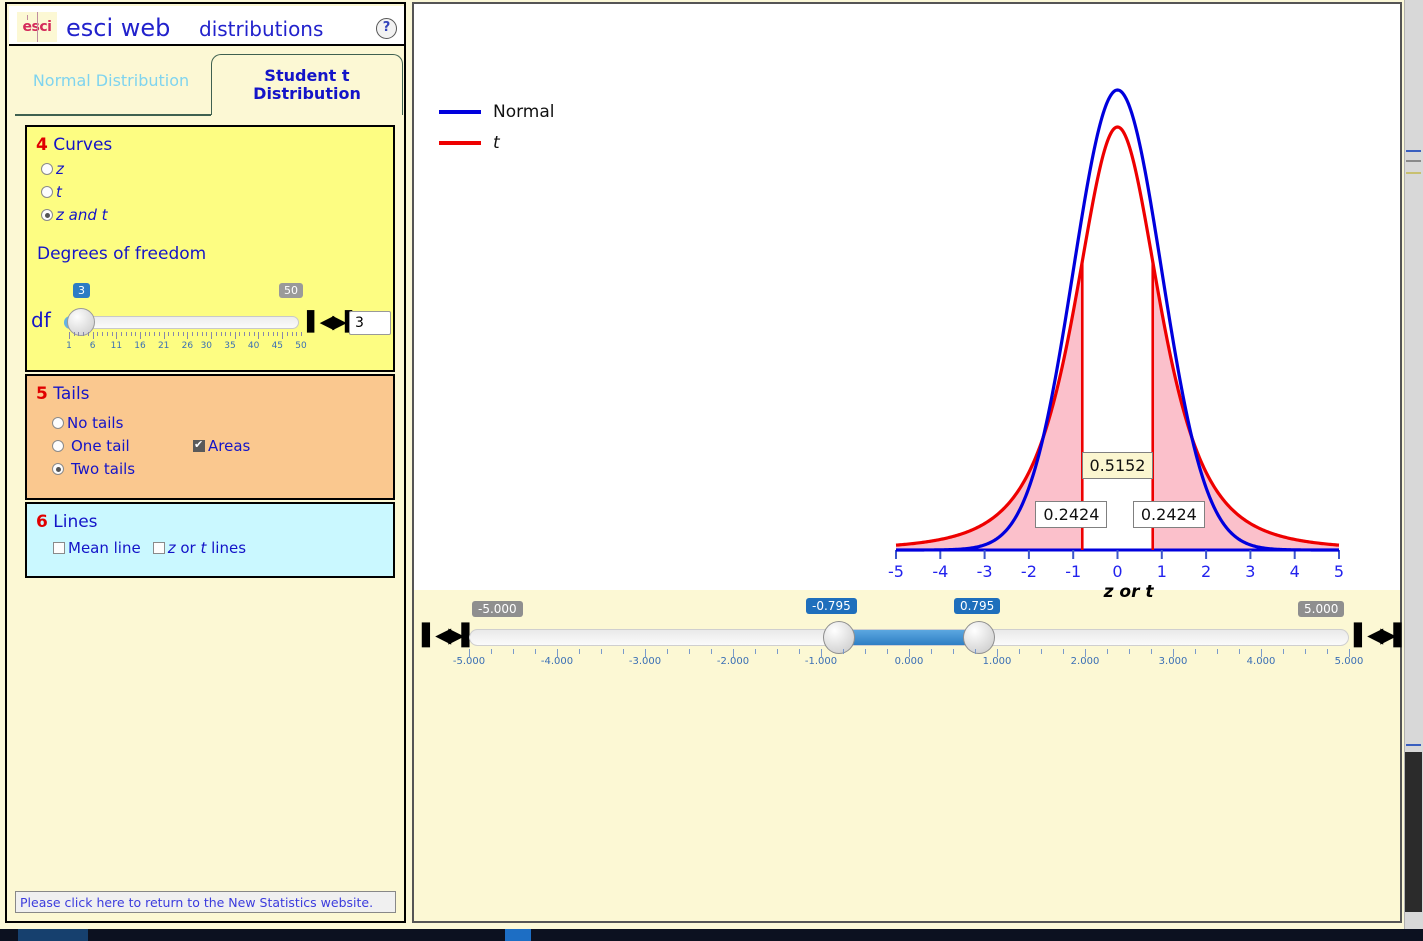 The width and height of the screenshot is (1423, 941). Describe the element at coordinates (301, 346) in the screenshot. I see `df-tick-label: 50` at that location.